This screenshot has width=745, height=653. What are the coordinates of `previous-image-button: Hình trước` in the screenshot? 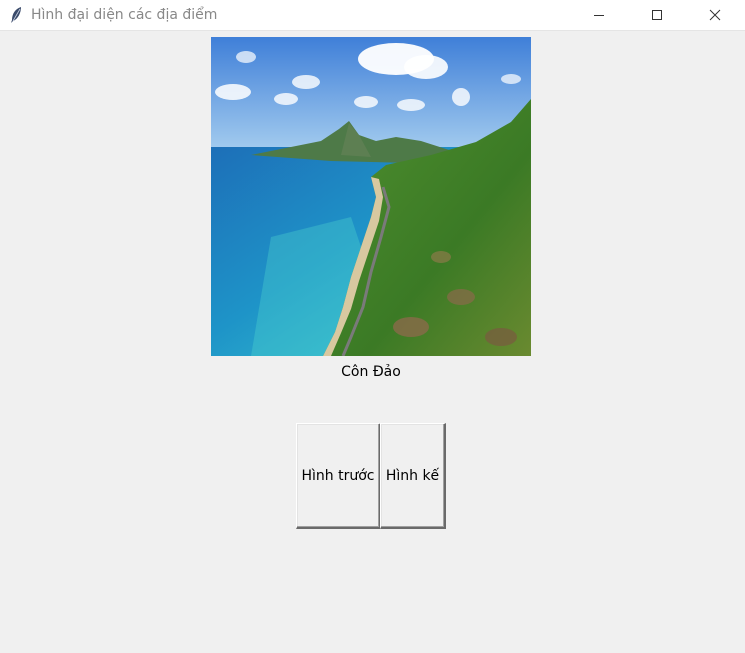 It's located at (338, 476).